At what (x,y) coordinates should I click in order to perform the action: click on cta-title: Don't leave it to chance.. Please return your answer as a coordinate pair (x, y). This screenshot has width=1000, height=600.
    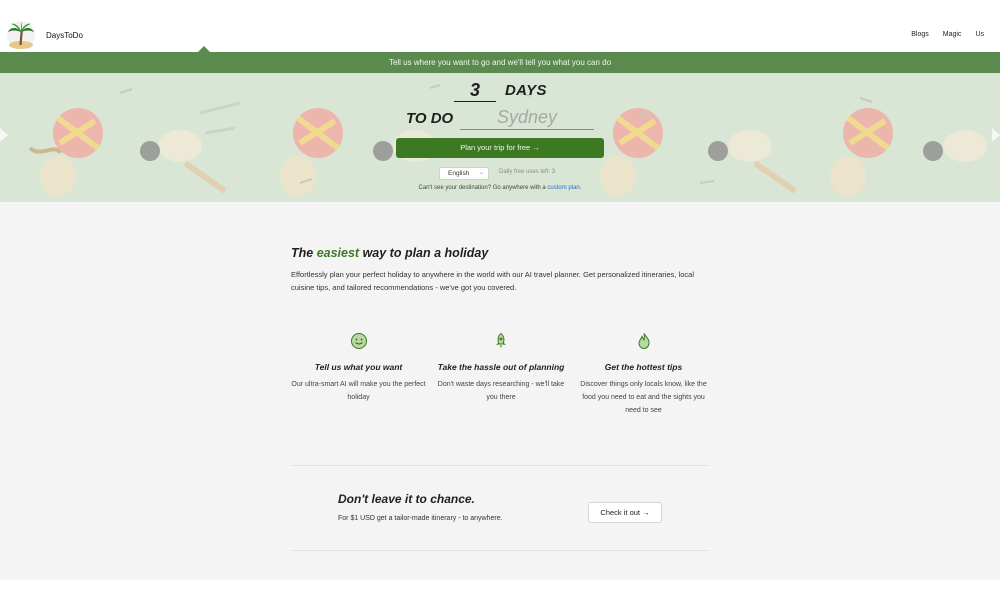
    Looking at the image, I should click on (406, 499).